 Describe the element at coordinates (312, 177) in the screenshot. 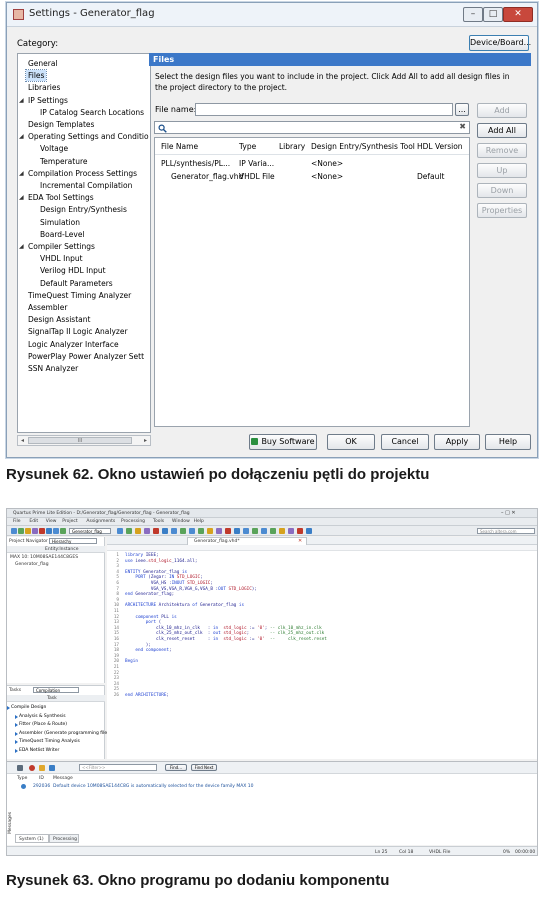

I see `table-row: Generator_flag.vhd VHDL File <None> Default` at that location.